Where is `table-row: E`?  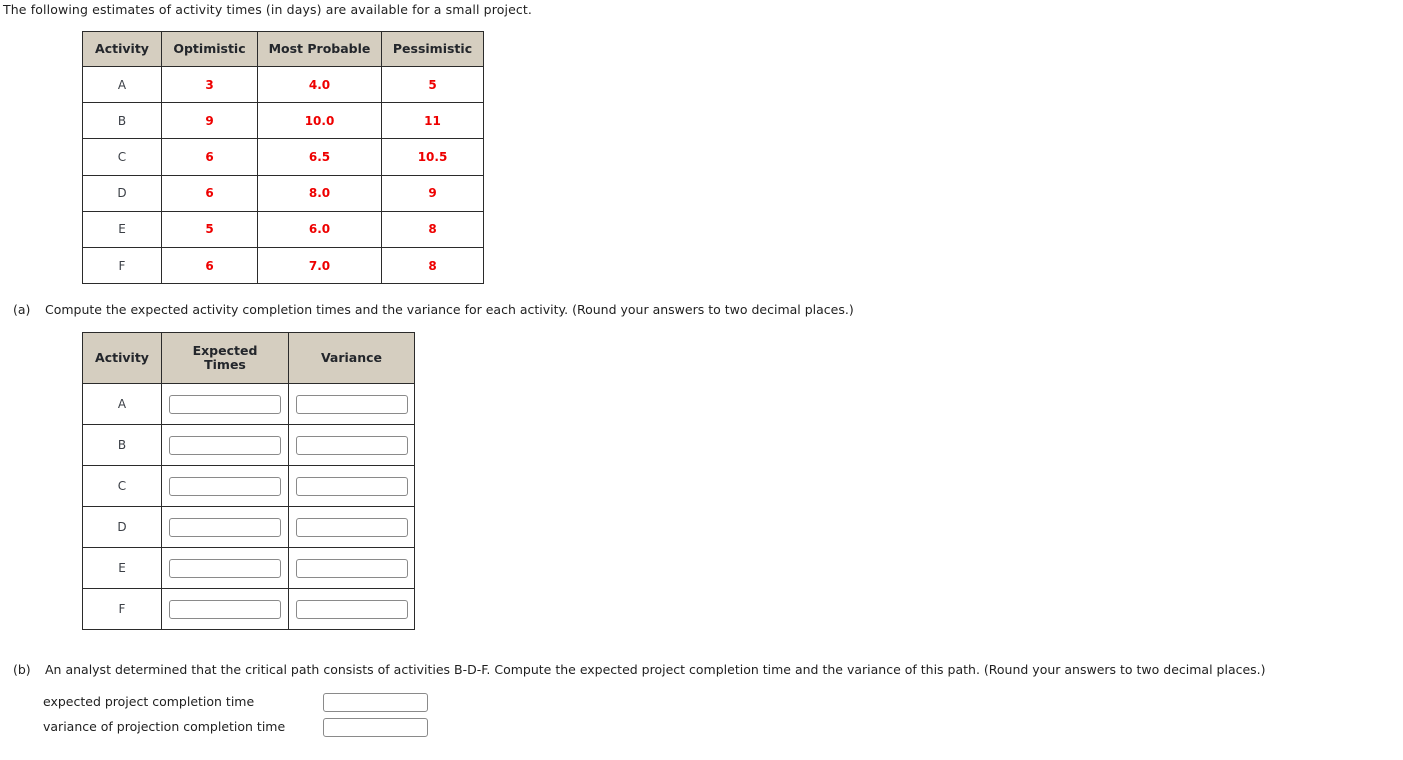
table-row: E is located at coordinates (248, 568).